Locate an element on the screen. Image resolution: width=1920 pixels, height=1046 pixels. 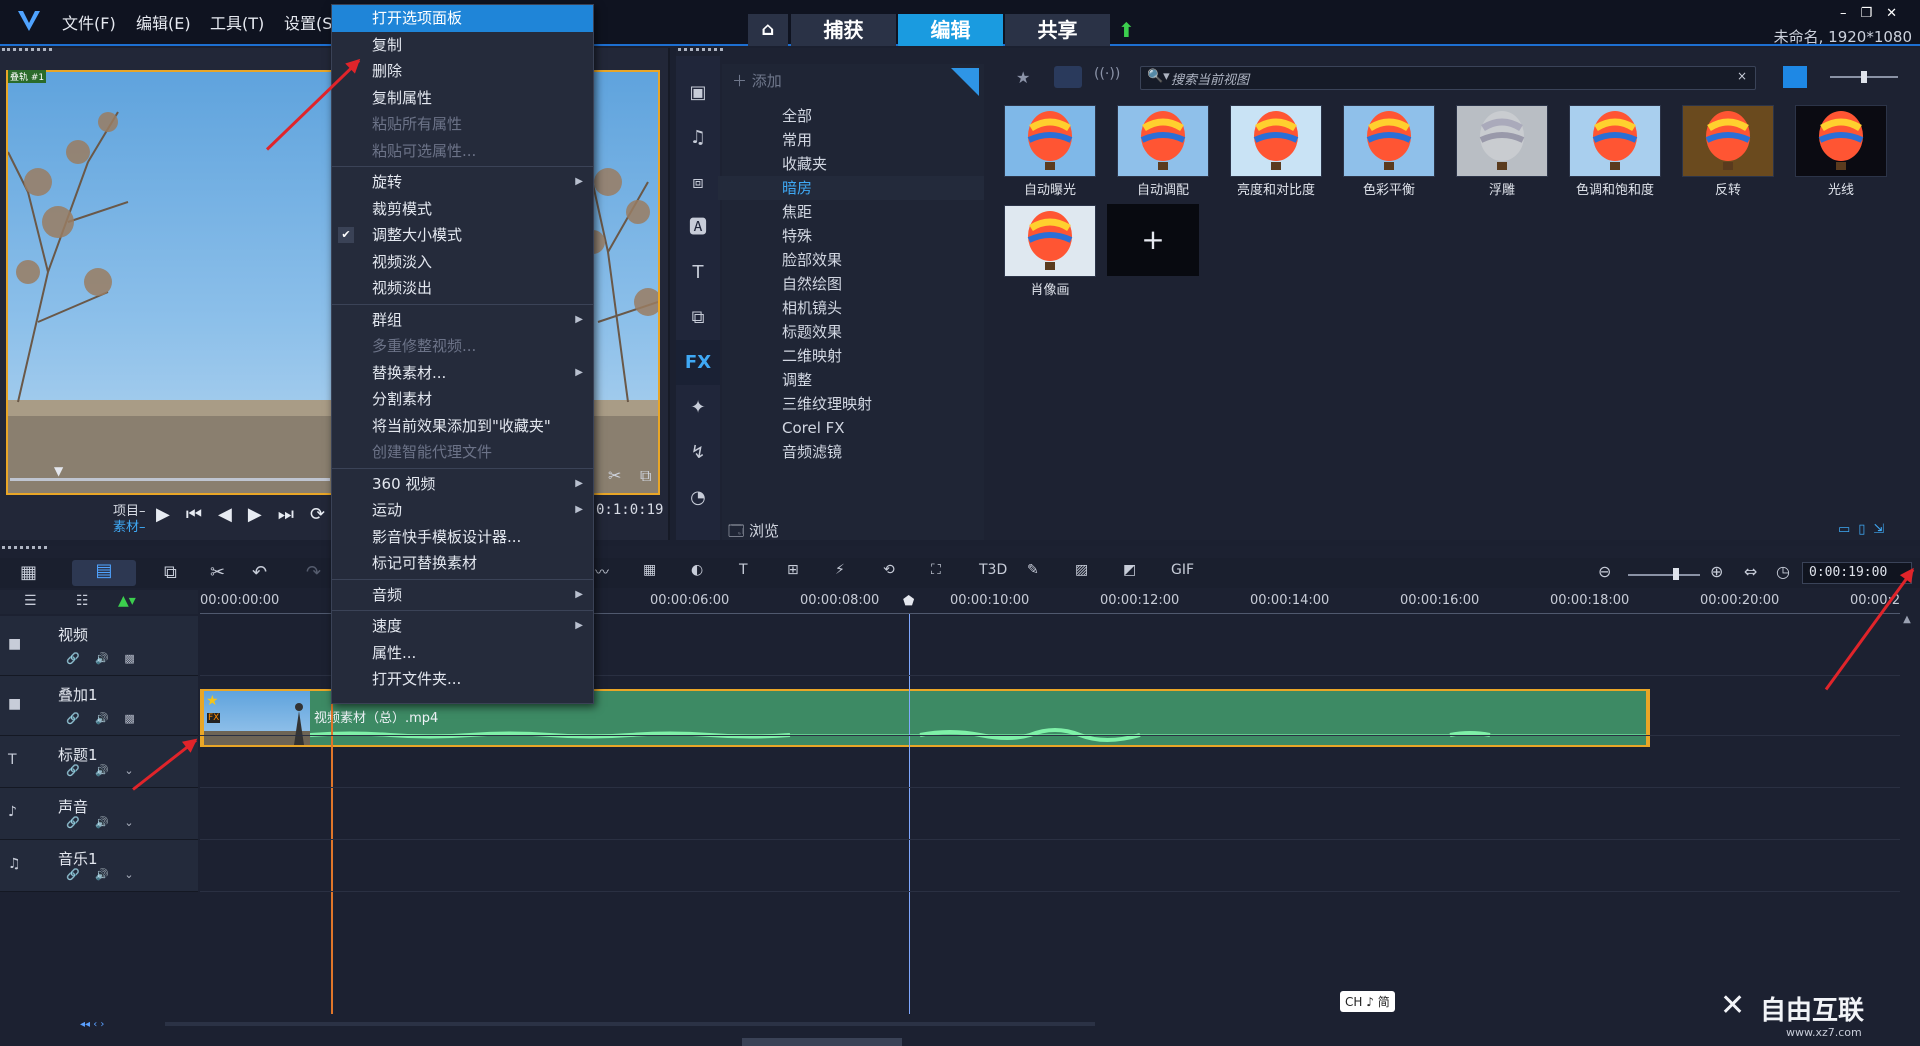
cut-icon: ✂ is located at coordinates (614, 475).